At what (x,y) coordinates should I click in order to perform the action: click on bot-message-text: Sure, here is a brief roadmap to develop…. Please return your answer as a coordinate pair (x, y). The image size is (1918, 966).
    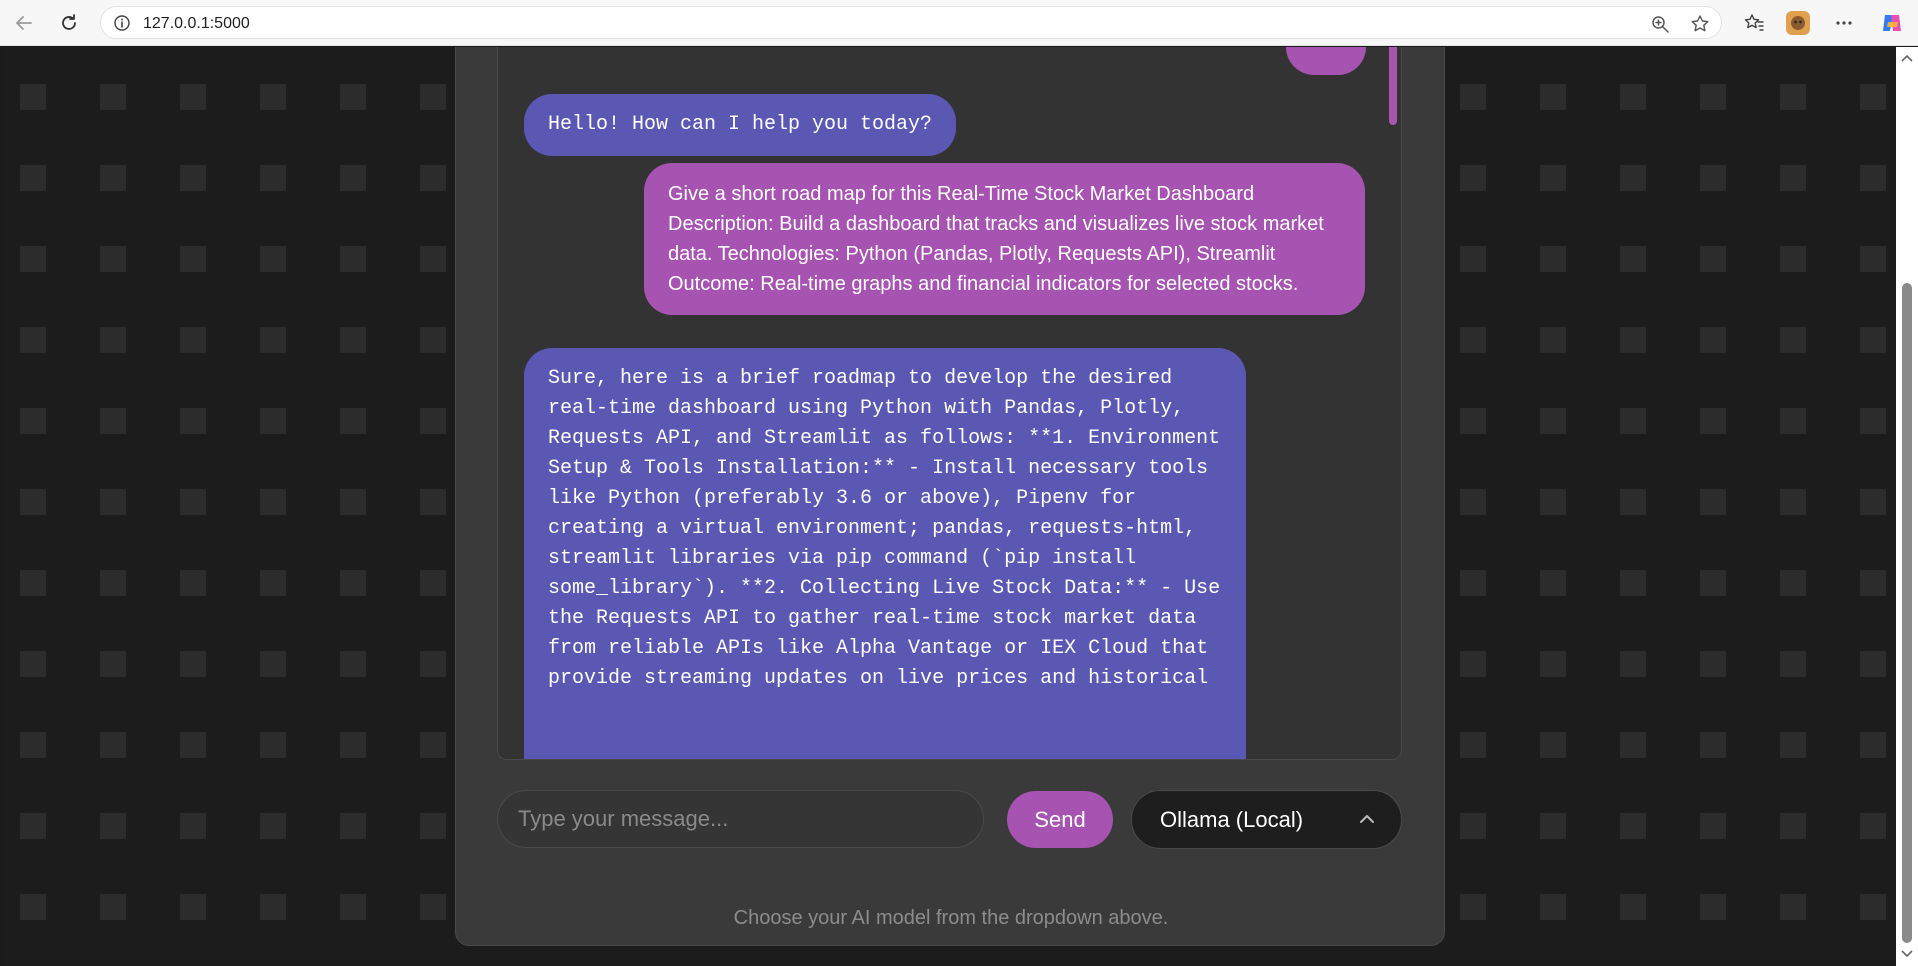
    Looking at the image, I should click on (884, 528).